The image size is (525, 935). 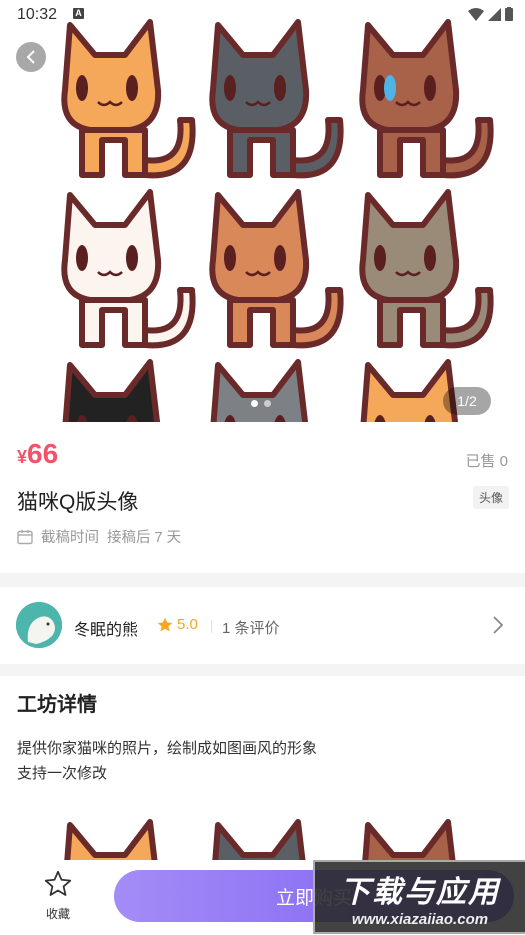 What do you see at coordinates (167, 761) in the screenshot?
I see `details-description: 提供你家猫咪的照片，绘制成如图画风的形象 支持一次修改` at bounding box center [167, 761].